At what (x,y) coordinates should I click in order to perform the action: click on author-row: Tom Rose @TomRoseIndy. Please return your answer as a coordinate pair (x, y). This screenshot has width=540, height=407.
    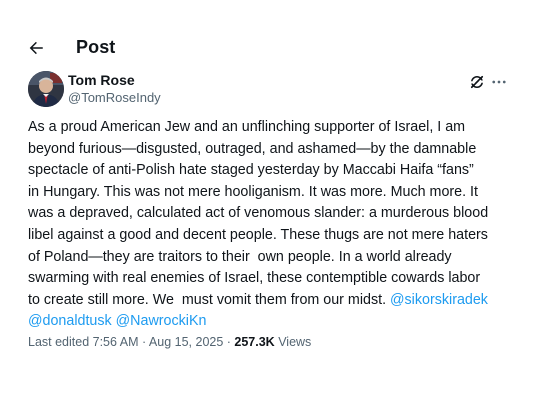
    Looking at the image, I should click on (273, 91).